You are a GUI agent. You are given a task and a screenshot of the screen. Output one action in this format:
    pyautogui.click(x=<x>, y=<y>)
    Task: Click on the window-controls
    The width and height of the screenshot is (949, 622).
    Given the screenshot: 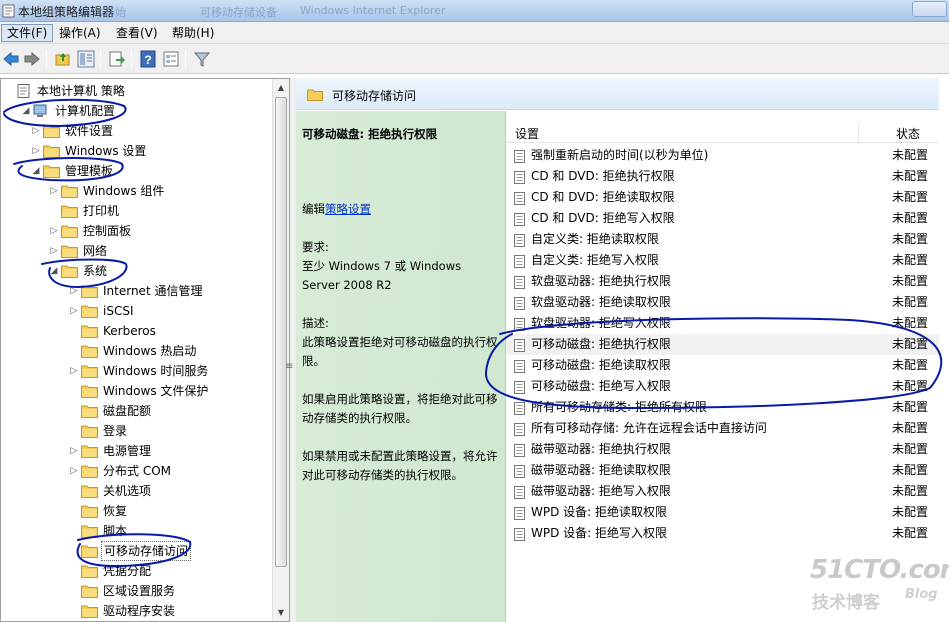 What is the action you would take?
    pyautogui.click(x=929, y=9)
    